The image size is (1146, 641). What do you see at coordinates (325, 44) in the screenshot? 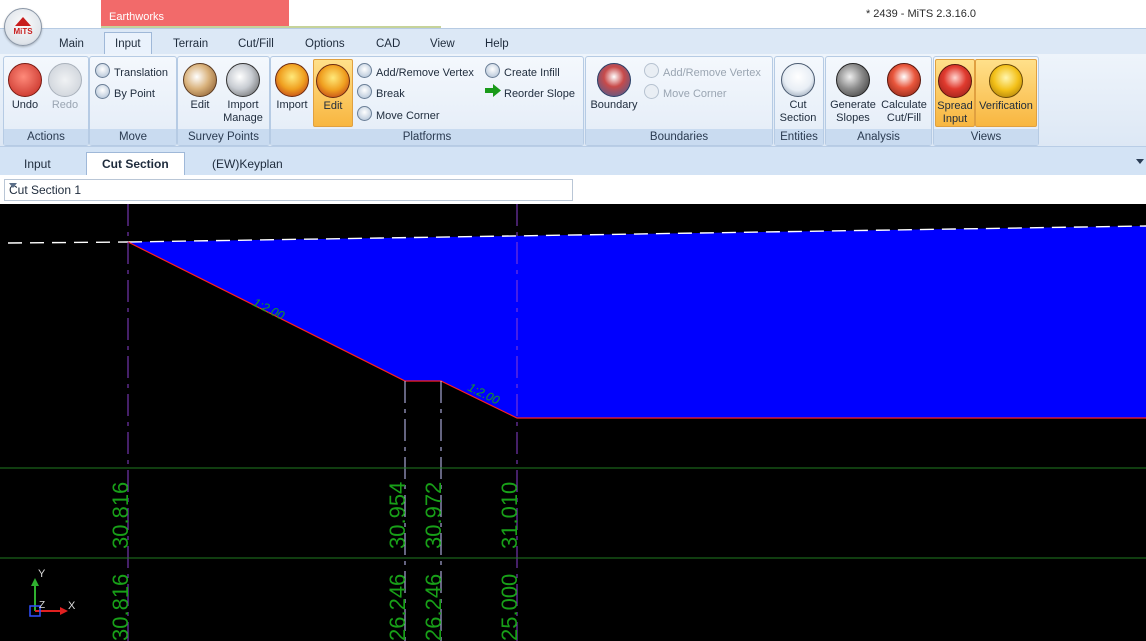
I see `tab-options: Options` at bounding box center [325, 44].